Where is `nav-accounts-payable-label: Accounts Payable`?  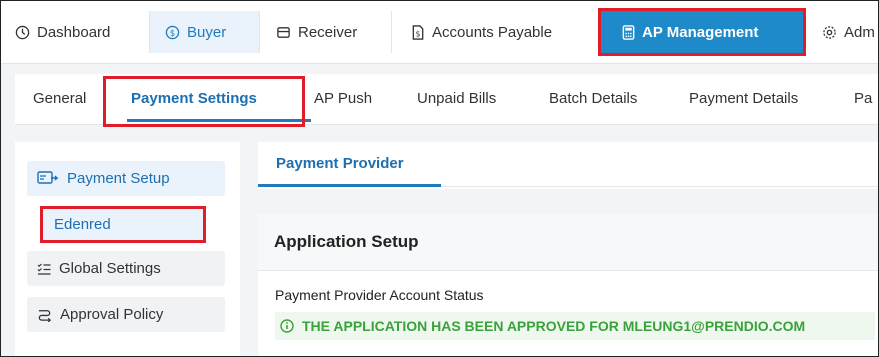 nav-accounts-payable-label: Accounts Payable is located at coordinates (492, 32).